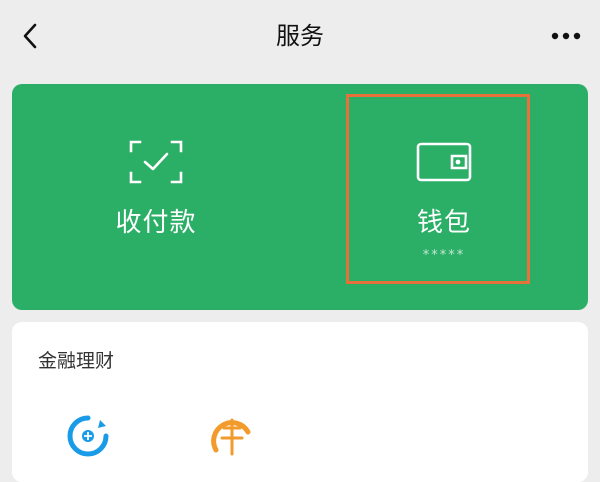 This screenshot has height=482, width=600. I want to click on page-title: 服务, so click(300, 36).